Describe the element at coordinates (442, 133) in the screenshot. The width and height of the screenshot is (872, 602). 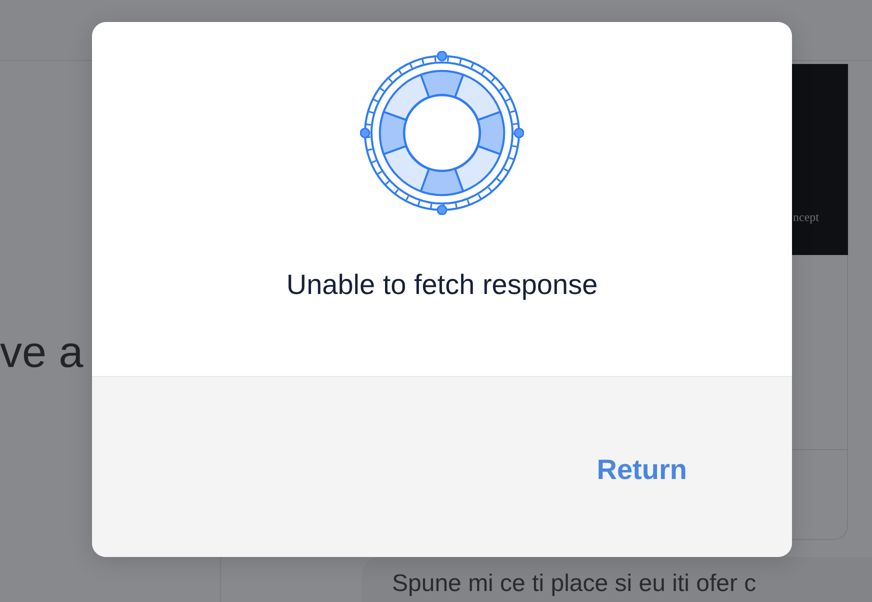
I see `lifebuoy-icon` at that location.